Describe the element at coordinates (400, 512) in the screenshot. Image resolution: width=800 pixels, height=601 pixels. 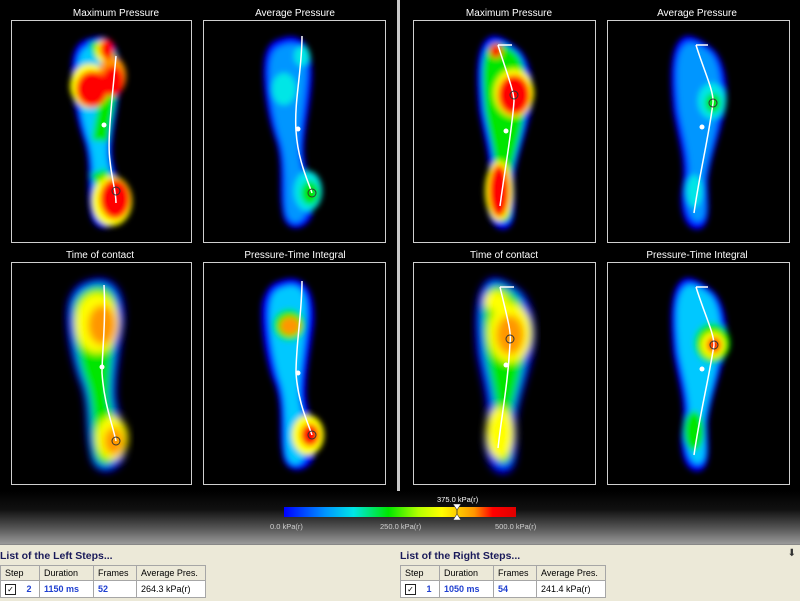
I see `pressure-color-scale` at that location.